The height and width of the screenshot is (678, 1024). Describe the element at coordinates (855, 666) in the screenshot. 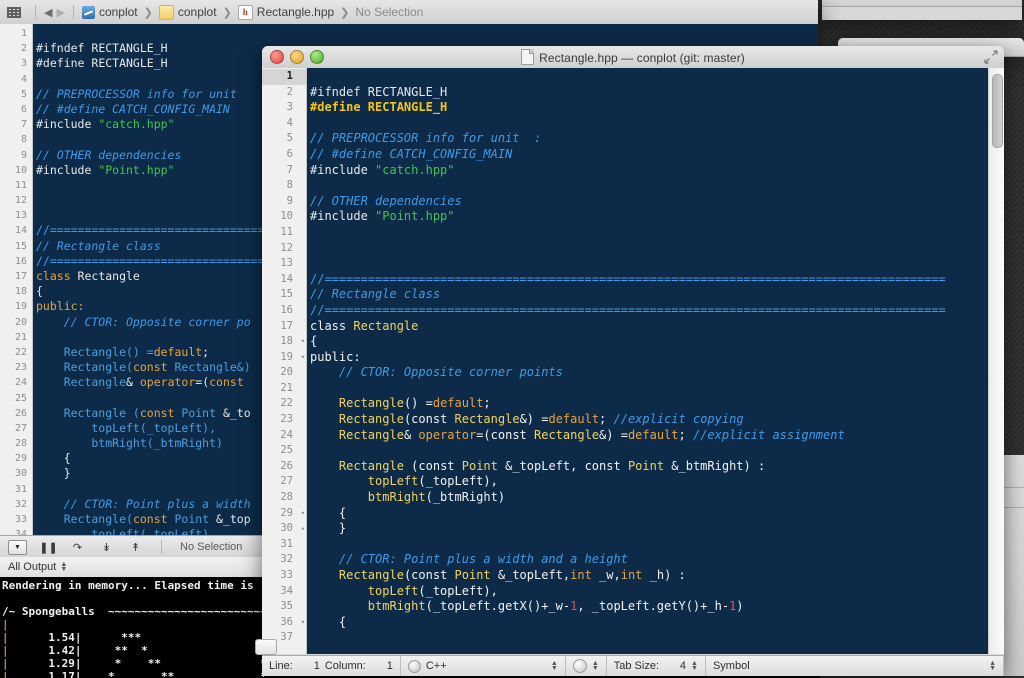

I see `symbol-selector: Symbol ▲ ▼` at that location.